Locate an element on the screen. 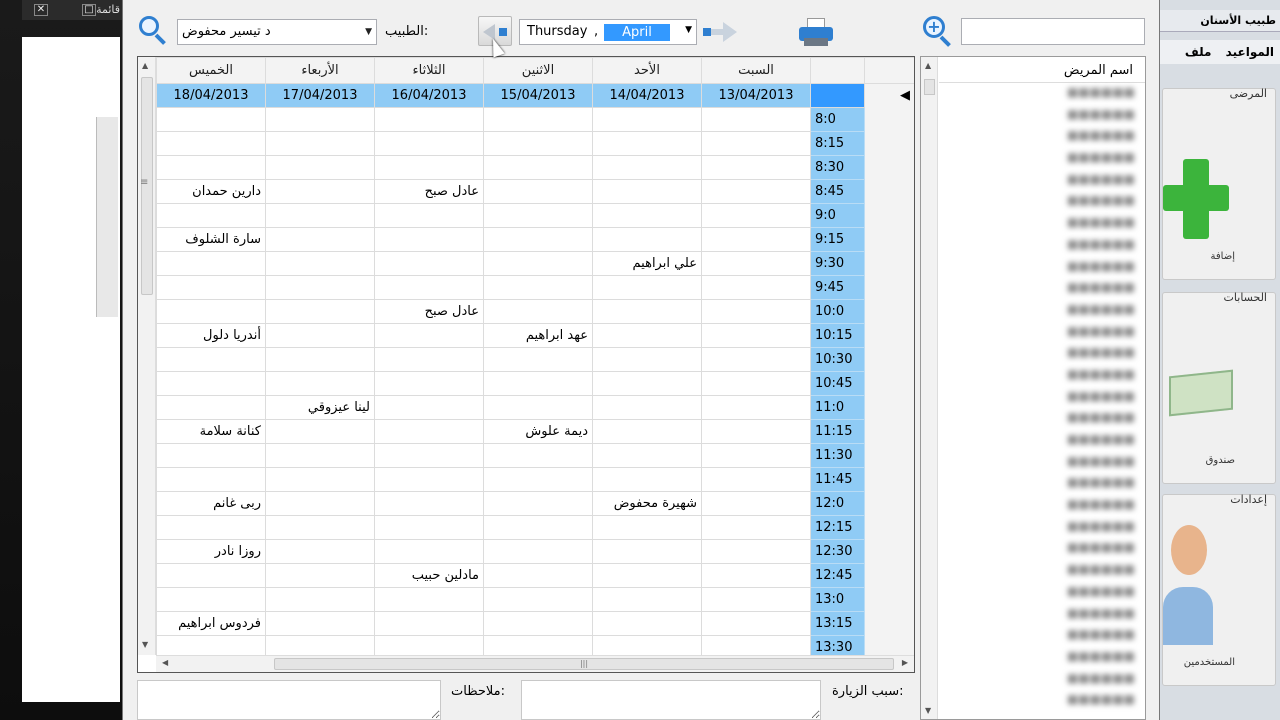  day-header: الخميس is located at coordinates (211, 70).